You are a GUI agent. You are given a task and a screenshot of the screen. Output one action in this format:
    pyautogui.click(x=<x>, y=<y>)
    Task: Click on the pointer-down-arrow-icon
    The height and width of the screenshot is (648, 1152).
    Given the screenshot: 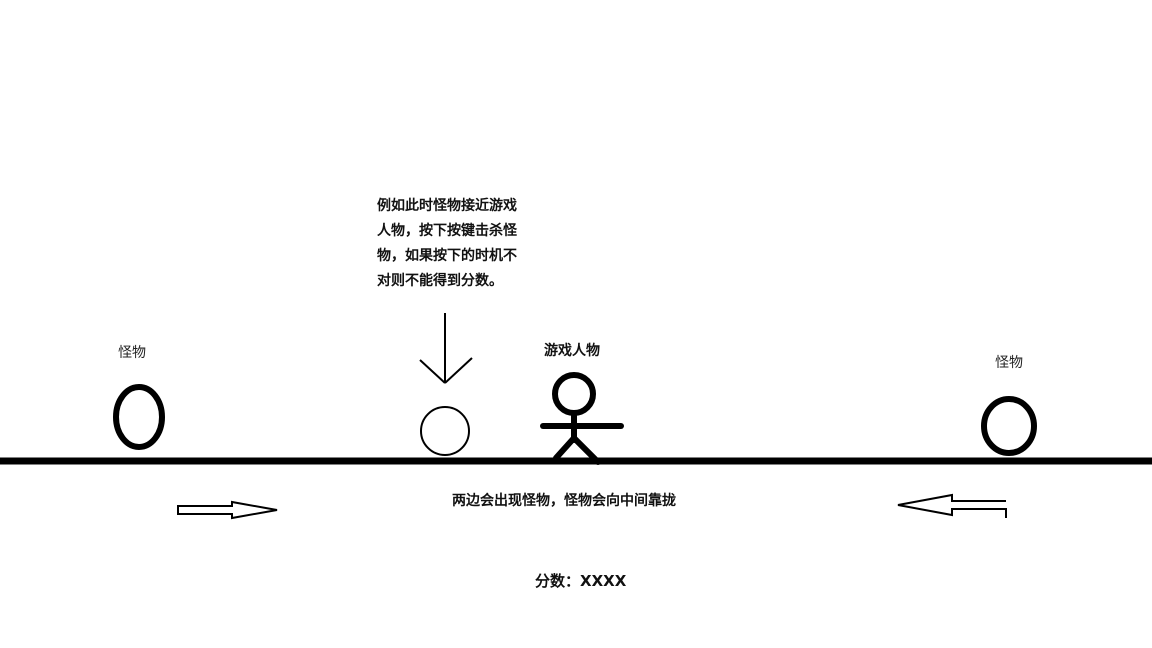 What is the action you would take?
    pyautogui.click(x=446, y=348)
    